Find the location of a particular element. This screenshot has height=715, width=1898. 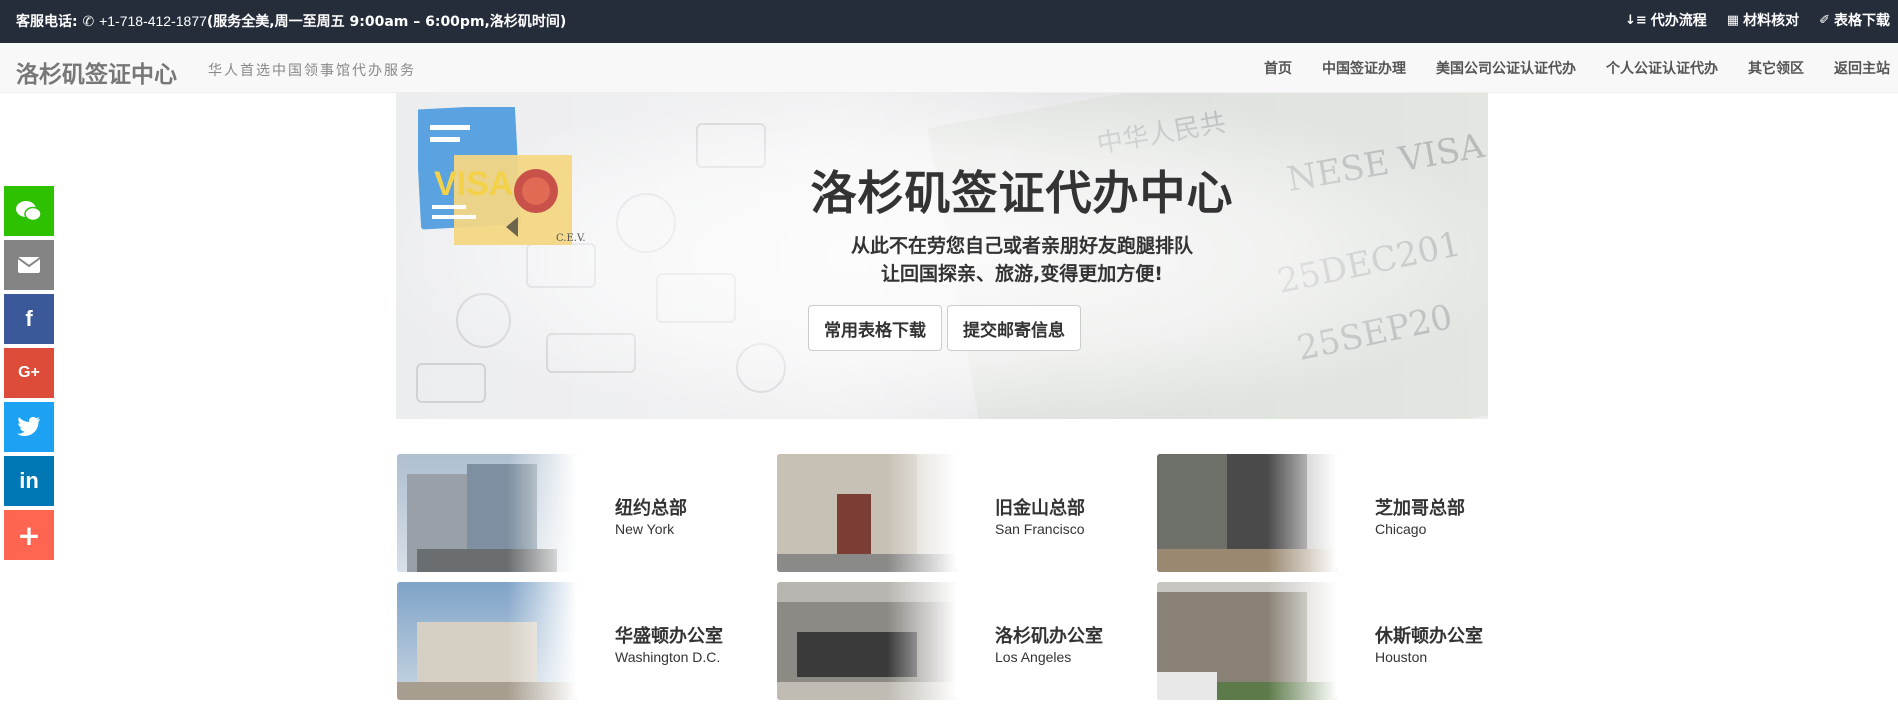

hero-subtitle-line2: 让回国探亲、旅游,变得更加方便! is located at coordinates (1022, 274).